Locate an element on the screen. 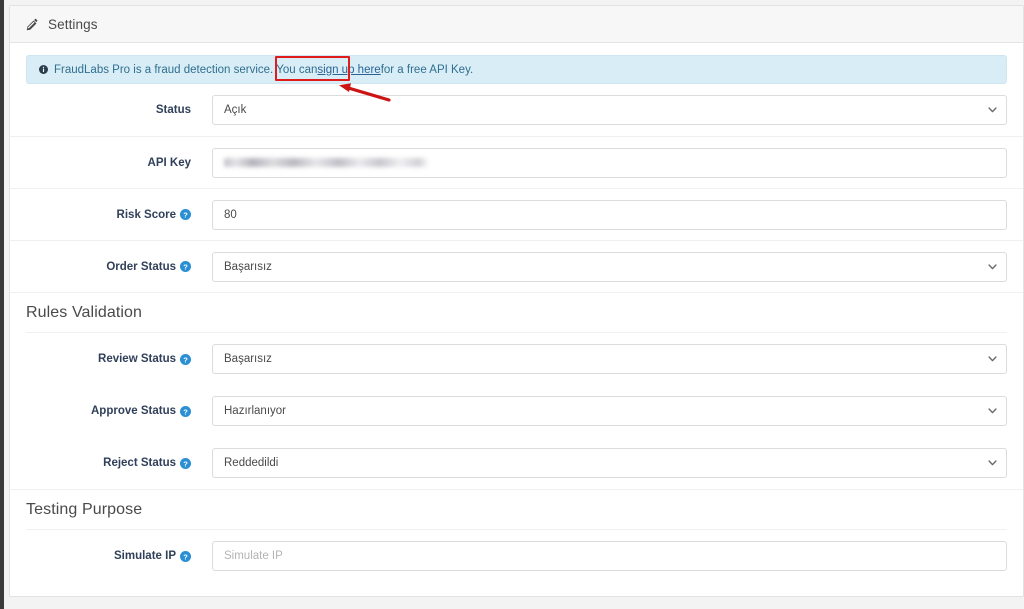 This screenshot has width=1024, height=609. select-status: Açık is located at coordinates (609, 110).